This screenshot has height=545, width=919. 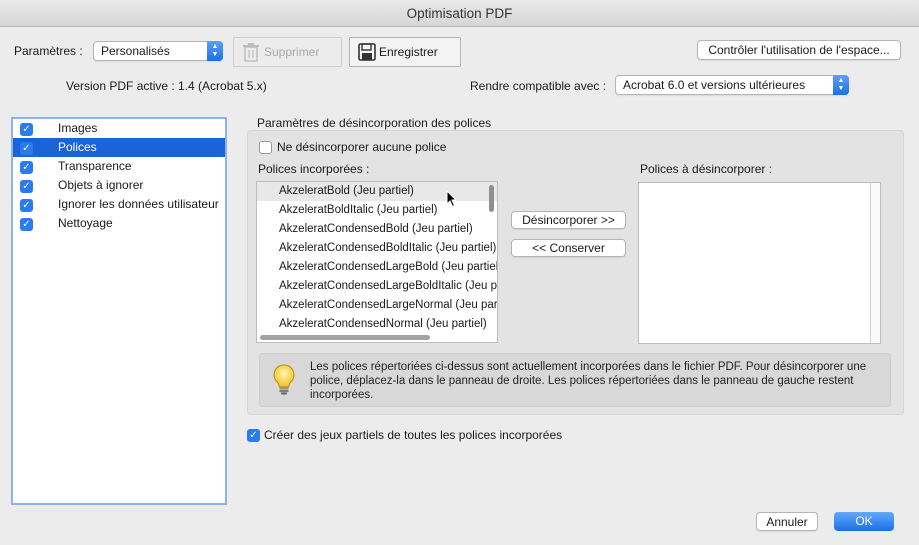 I want to click on embedded-fonts-label: Polices incorporées :, so click(x=314, y=169).